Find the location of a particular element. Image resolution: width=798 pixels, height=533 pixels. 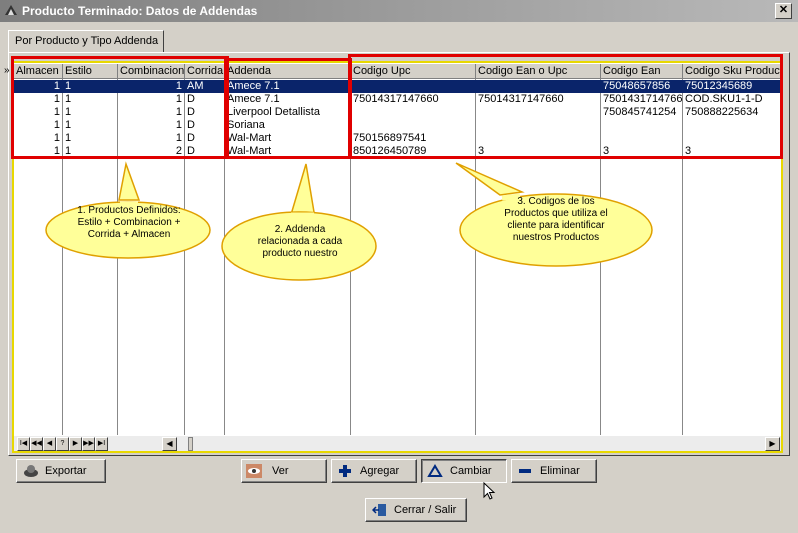

tab-por-producto: Por Producto y Tipo Addenda is located at coordinates (86, 41).